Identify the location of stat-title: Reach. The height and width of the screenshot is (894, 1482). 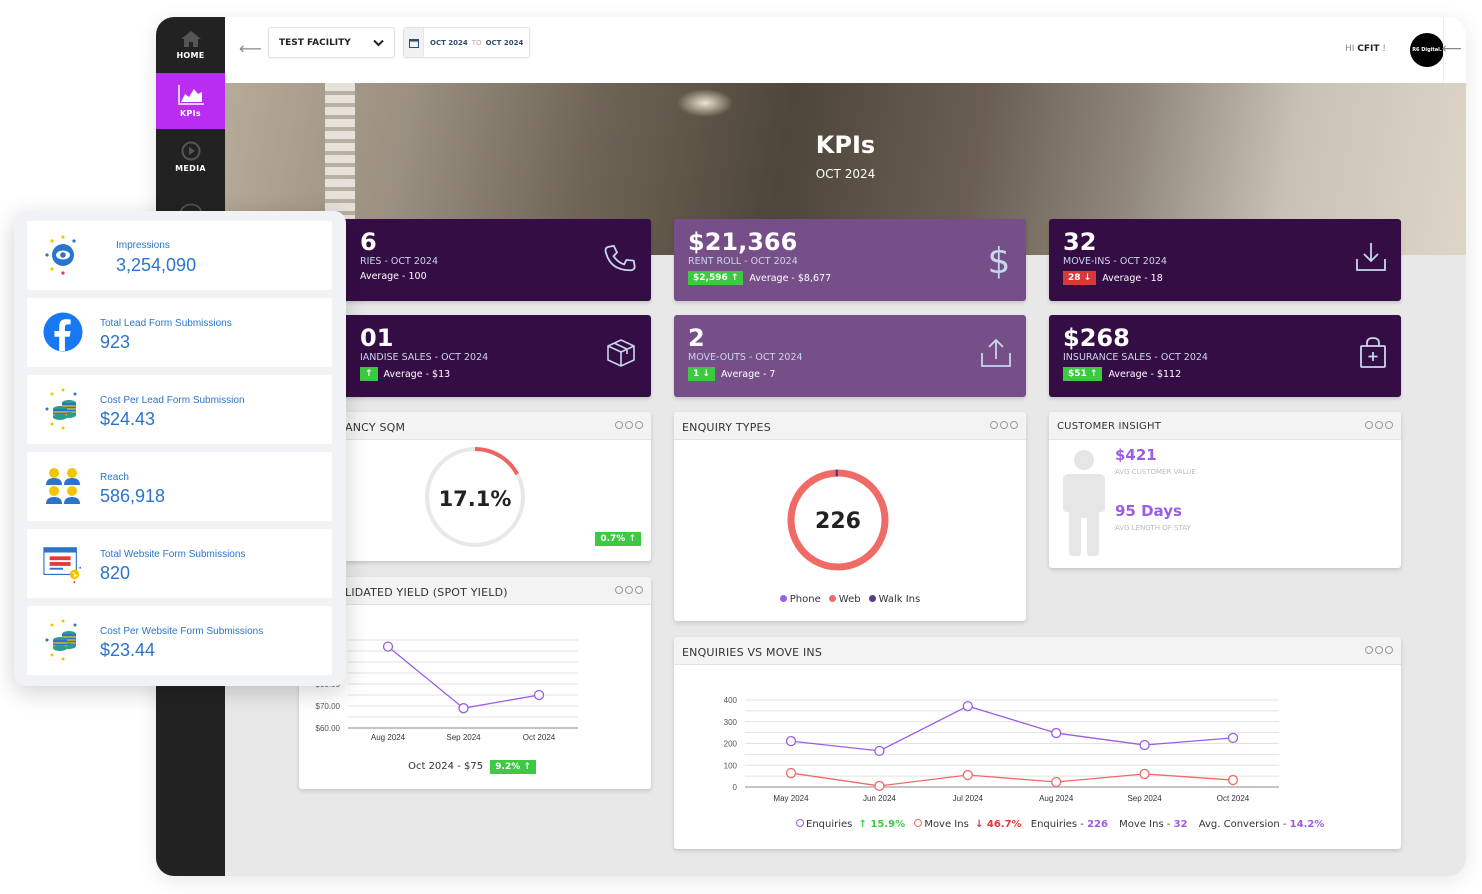
(114, 477).